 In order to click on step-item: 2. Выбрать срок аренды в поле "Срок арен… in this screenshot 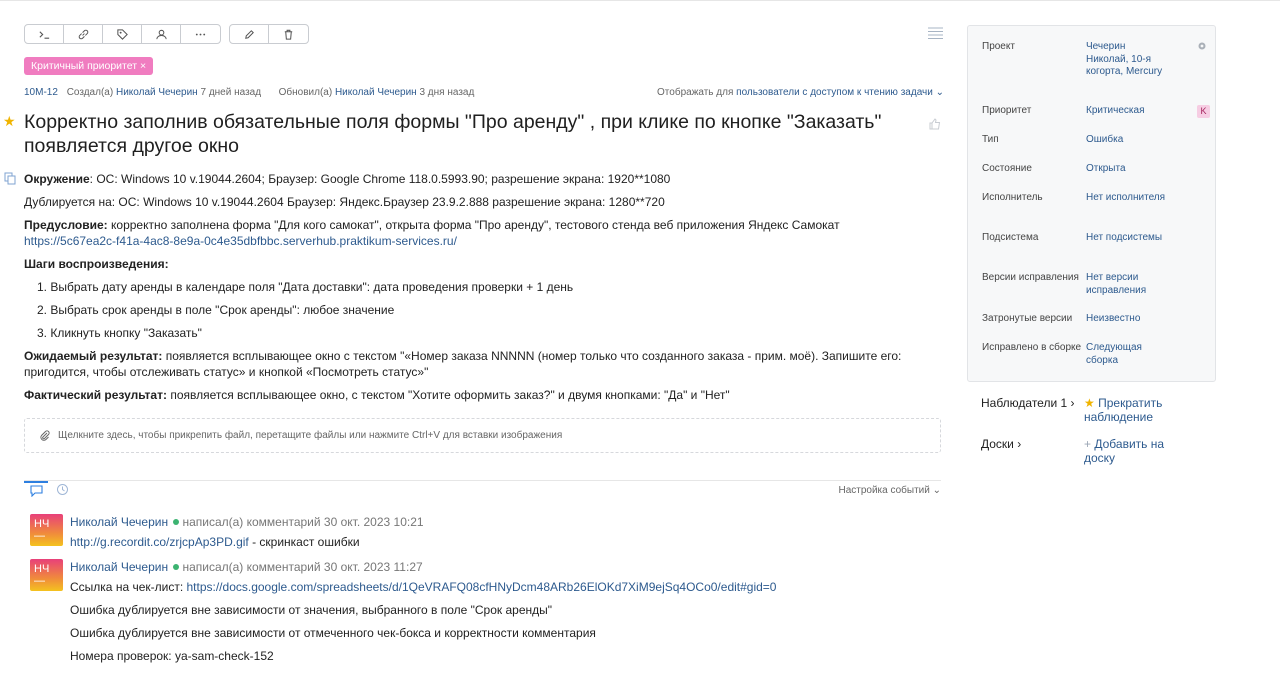, I will do `click(216, 310)`.